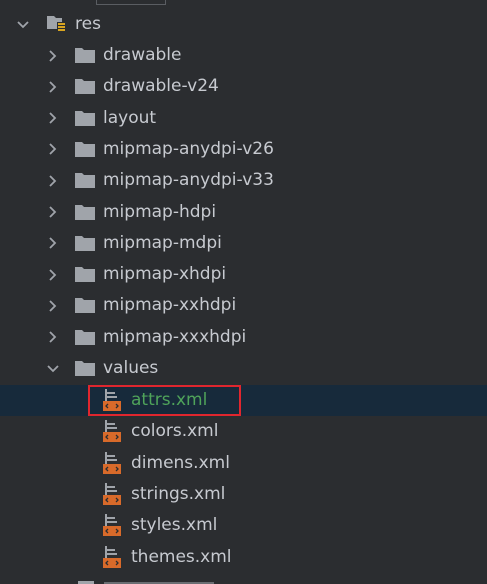 This screenshot has height=584, width=487. I want to click on tree-item-folder: drawable, so click(243, 55).